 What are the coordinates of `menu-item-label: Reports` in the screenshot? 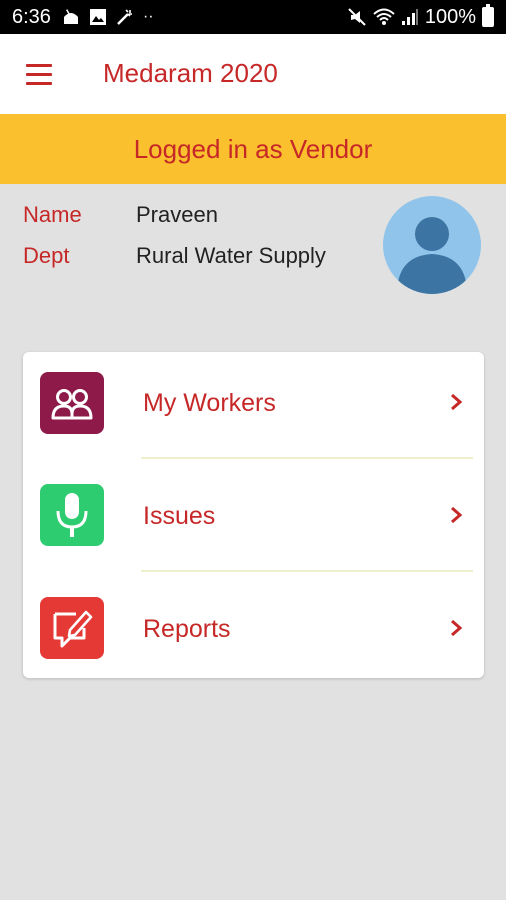 It's located at (187, 629).